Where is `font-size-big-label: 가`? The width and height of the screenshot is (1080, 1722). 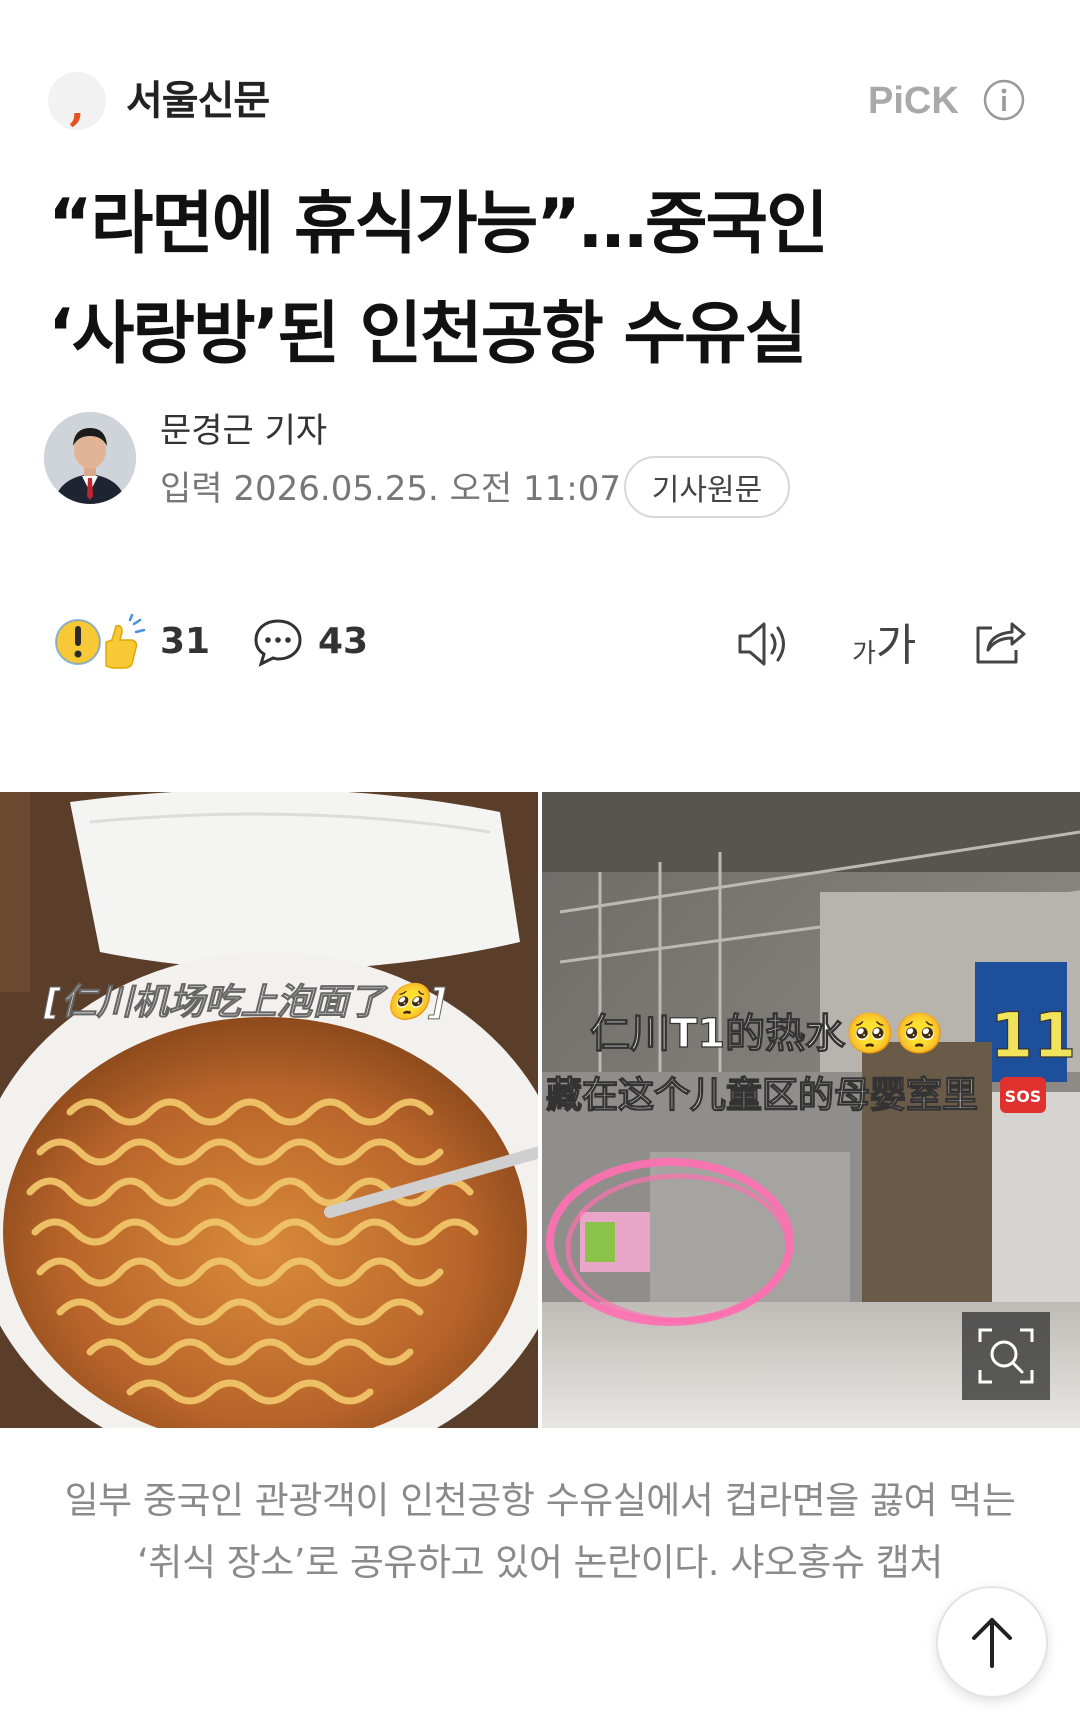
font-size-big-label: 가 is located at coordinates (896, 645).